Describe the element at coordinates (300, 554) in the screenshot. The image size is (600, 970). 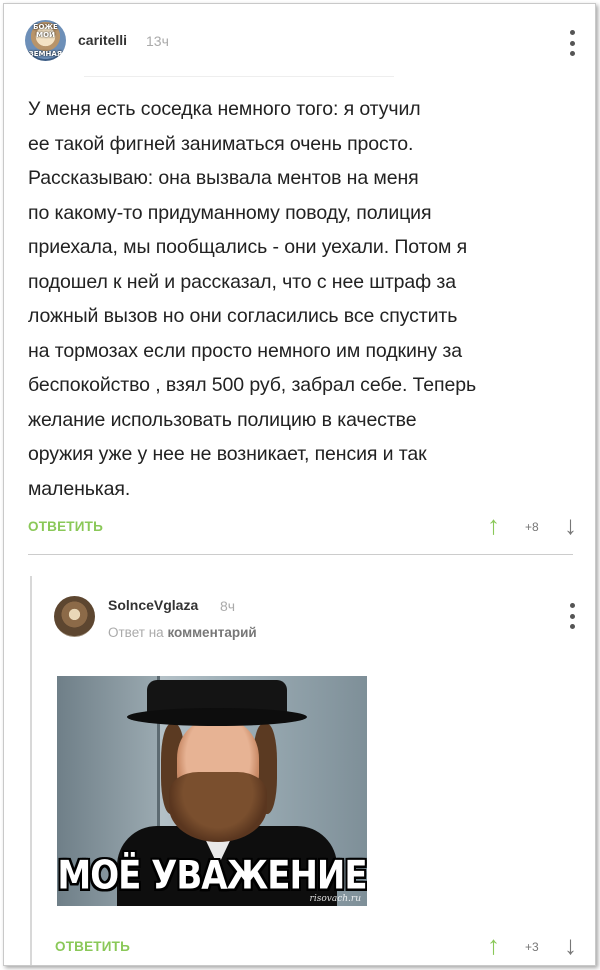
I see `thread-divider` at that location.